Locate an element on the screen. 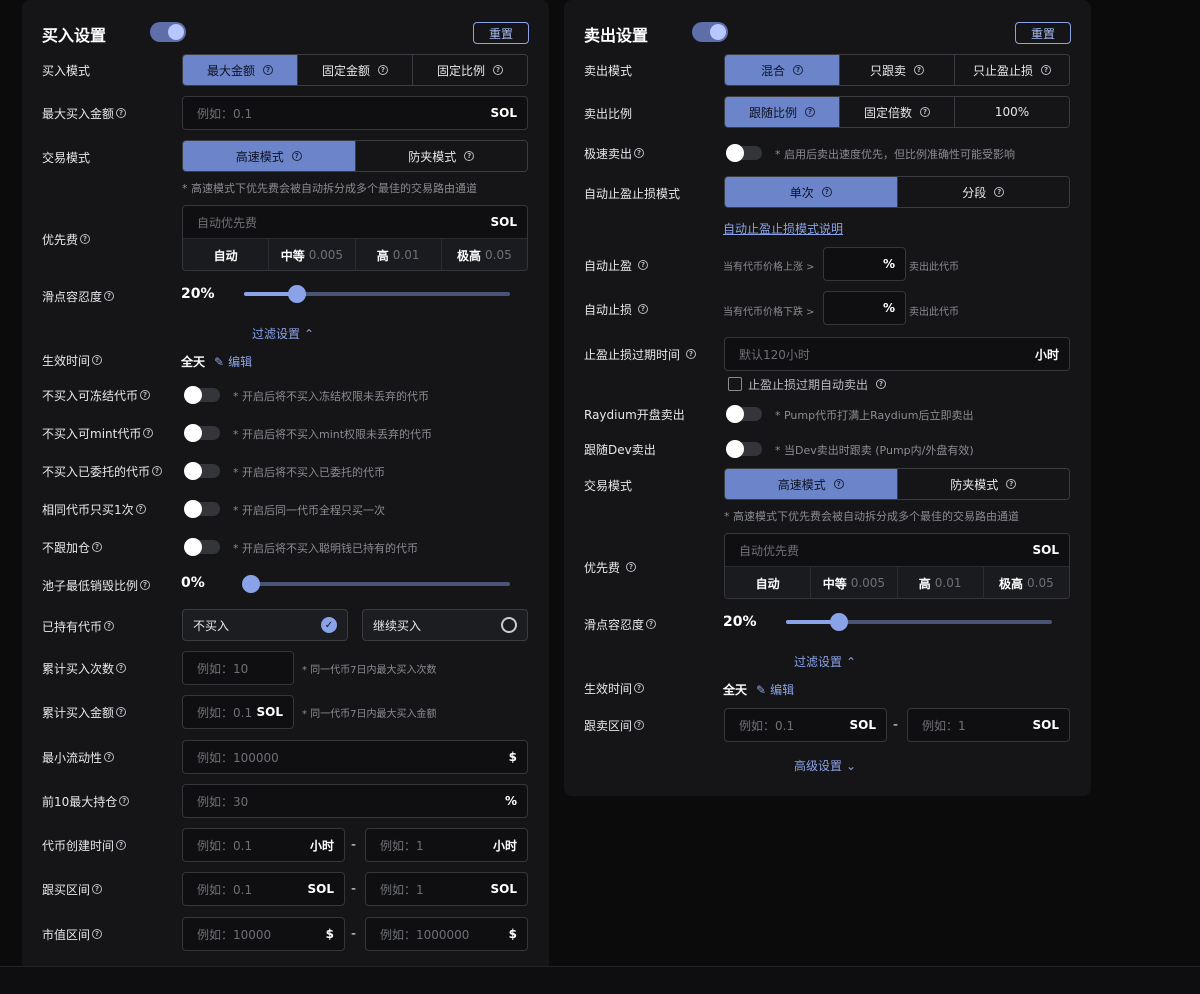  buy-edit-link: ✎ 编辑 is located at coordinates (233, 361).